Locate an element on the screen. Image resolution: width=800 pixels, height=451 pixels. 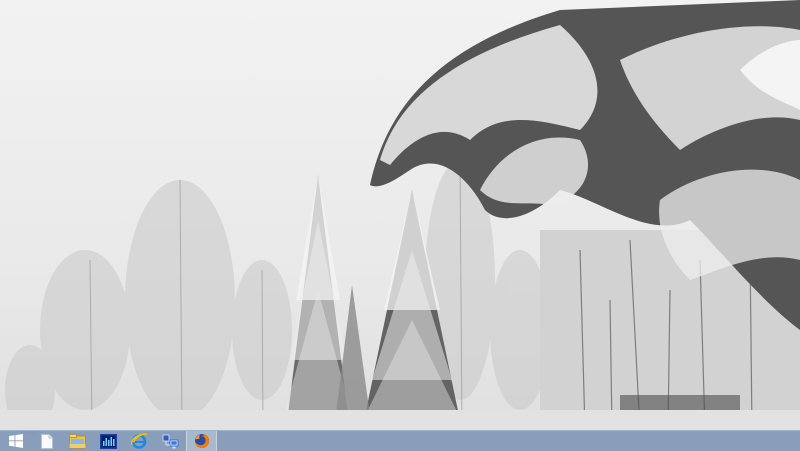
taskbar-item-blank-document is located at coordinates (46, 441).